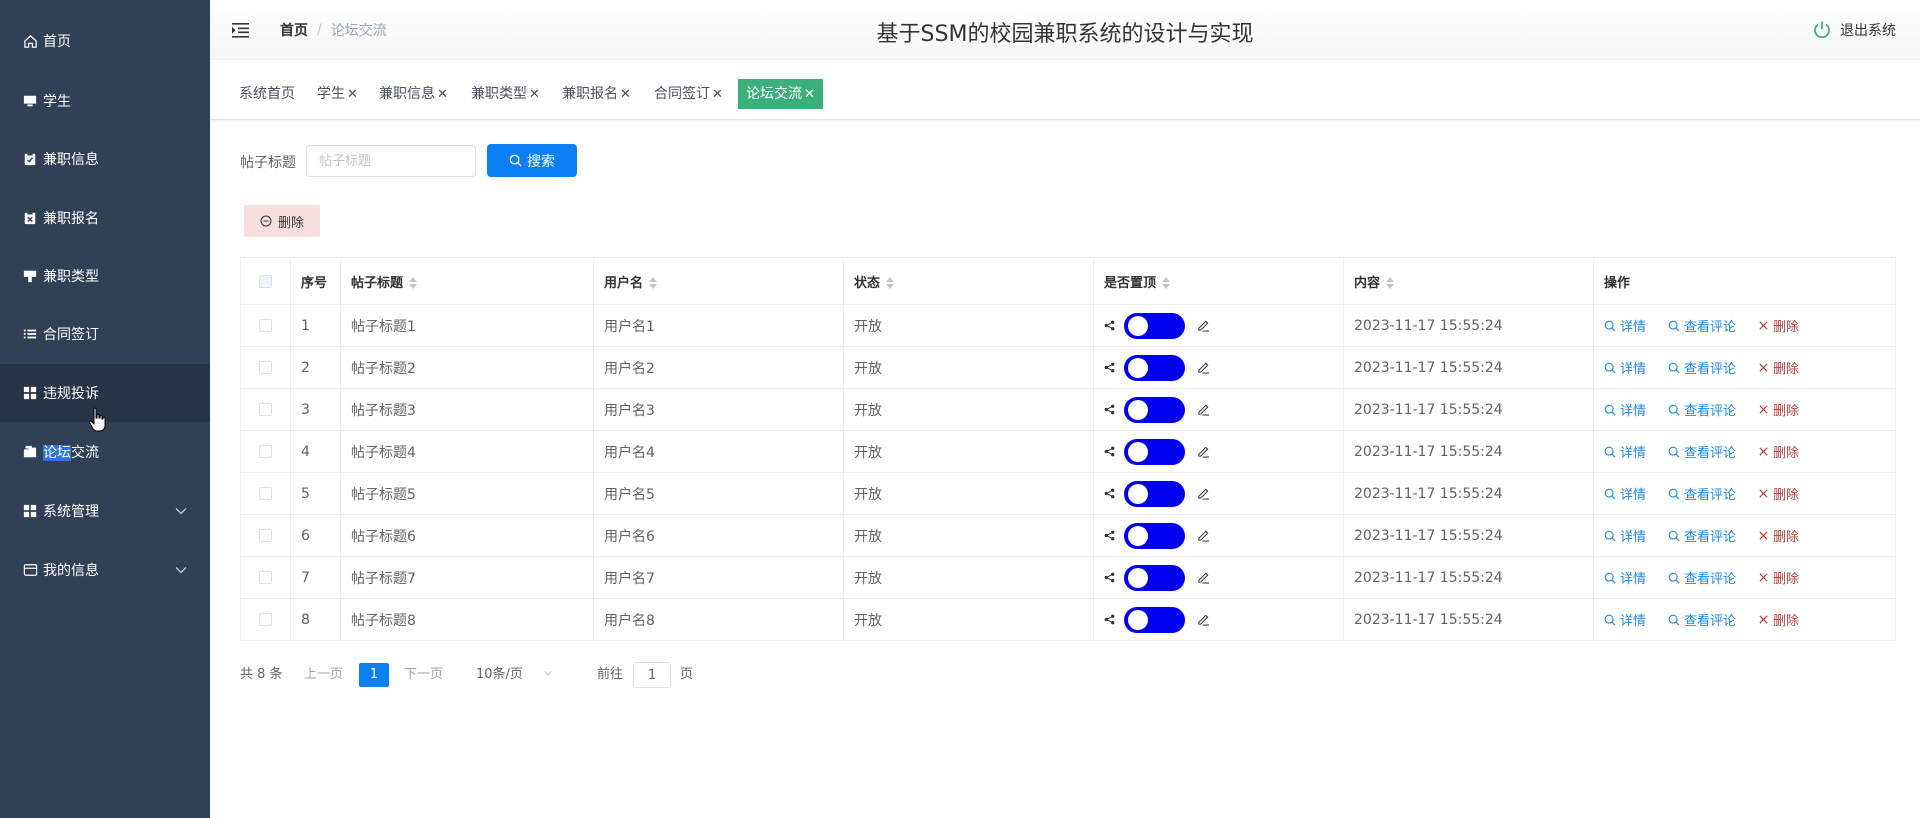 The image size is (1920, 818). I want to click on pagination-prev: 上一页, so click(323, 675).